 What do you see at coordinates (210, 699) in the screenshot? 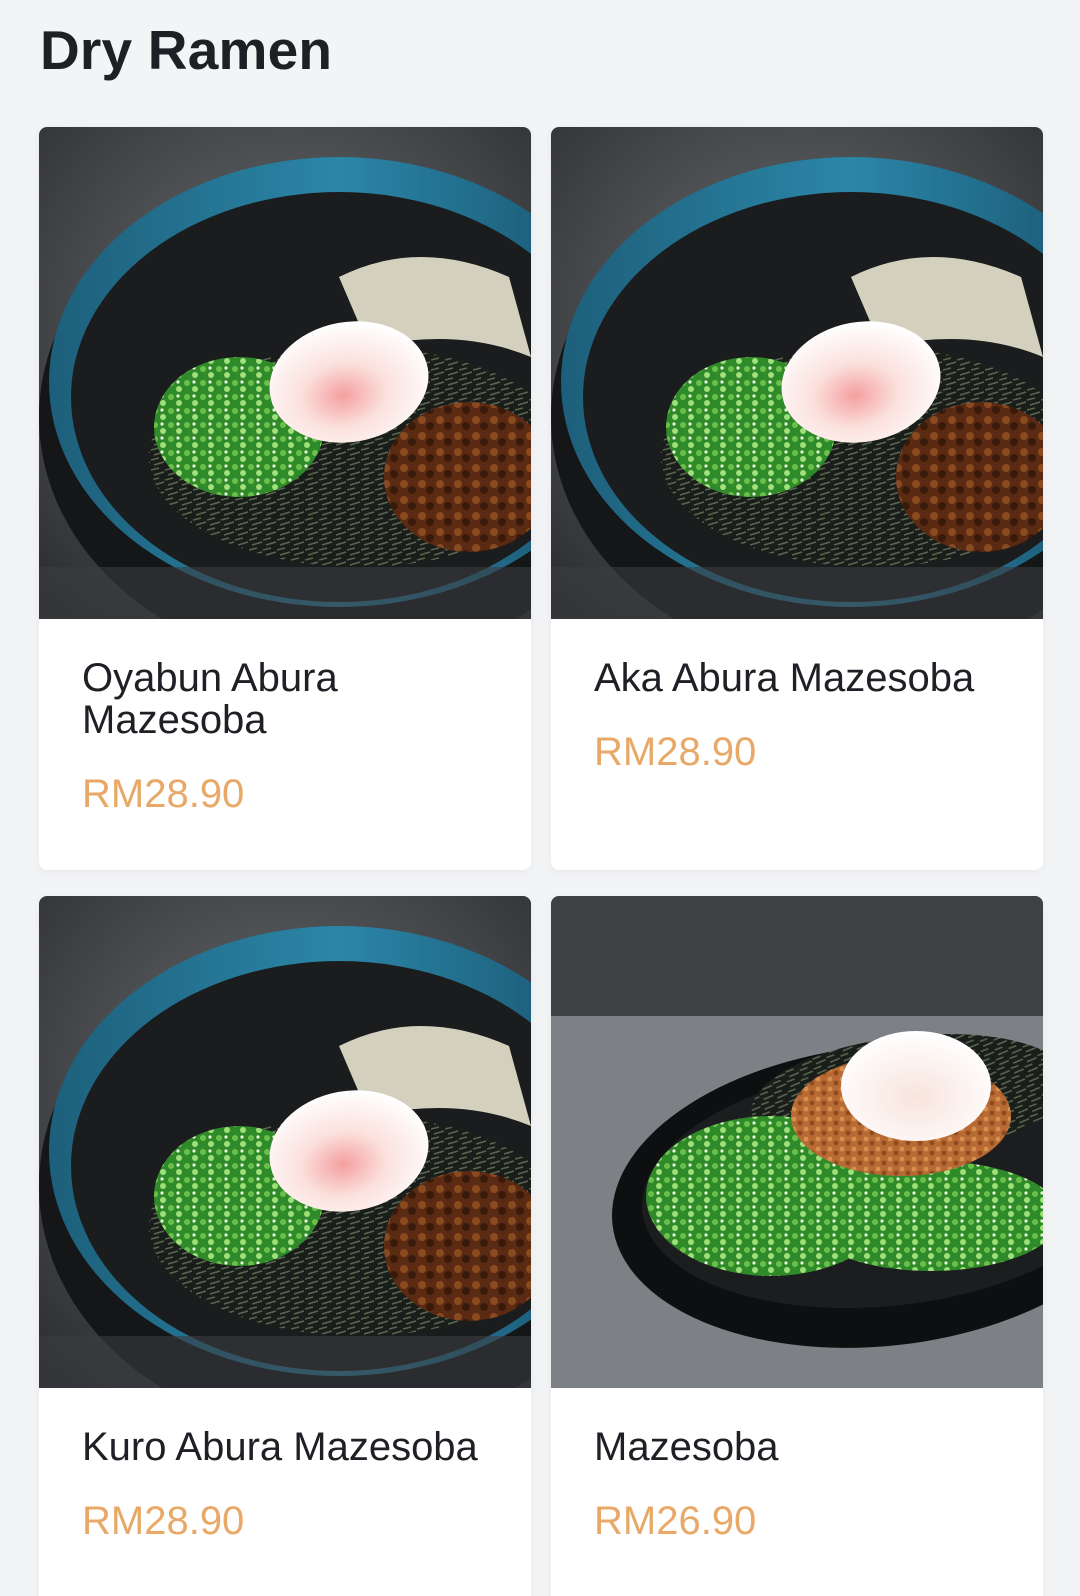
I see `menu-item-name: Oyabun Abura Mazesoba` at bounding box center [210, 699].